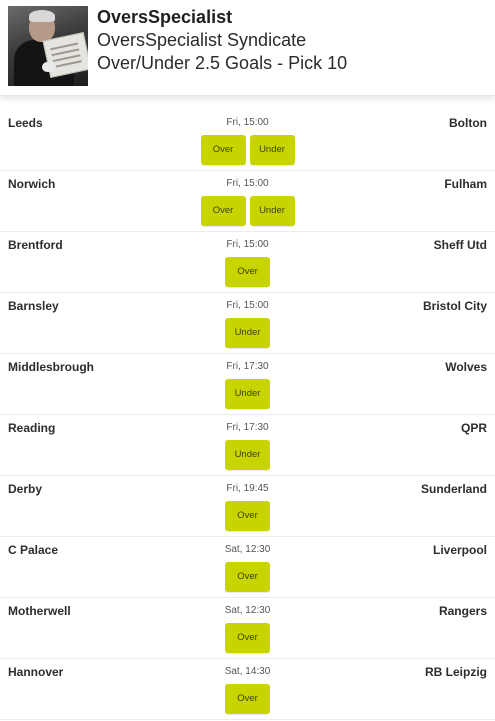 The height and width of the screenshot is (721, 495). Describe the element at coordinates (165, 17) in the screenshot. I see `tipster-name: OversSpecialist` at that location.